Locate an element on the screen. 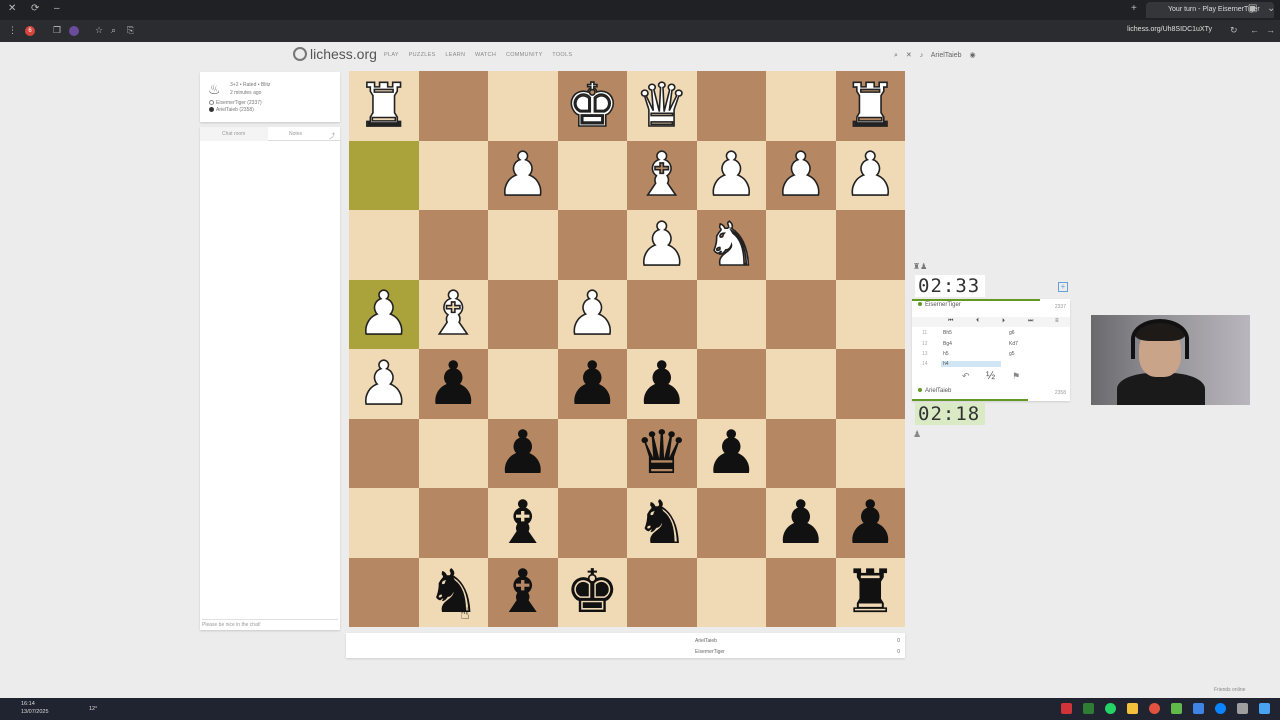 The image size is (1280, 720). user-icon: ◉ is located at coordinates (972, 55).